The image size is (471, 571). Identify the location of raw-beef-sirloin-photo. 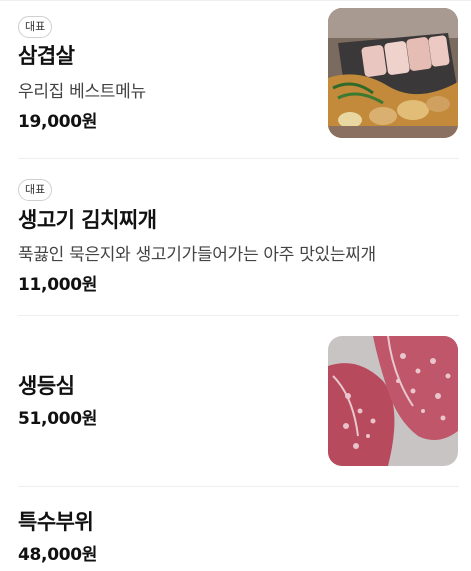
(393, 401).